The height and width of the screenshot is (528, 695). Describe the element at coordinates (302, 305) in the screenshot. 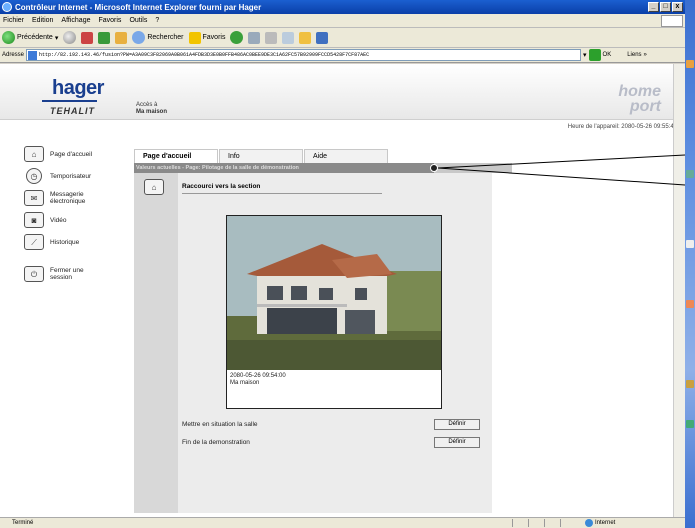

I see `balcony` at that location.